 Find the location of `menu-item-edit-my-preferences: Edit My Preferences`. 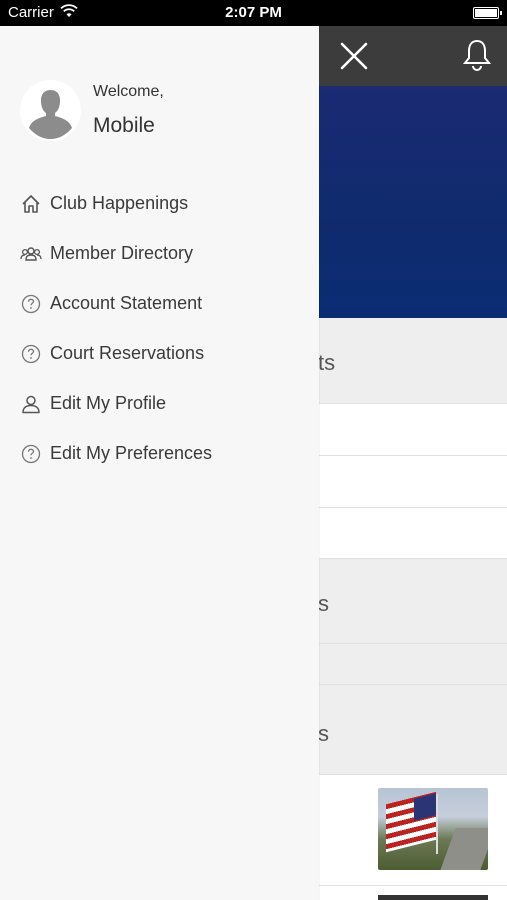

menu-item-edit-my-preferences: Edit My Preferences is located at coordinates (160, 455).